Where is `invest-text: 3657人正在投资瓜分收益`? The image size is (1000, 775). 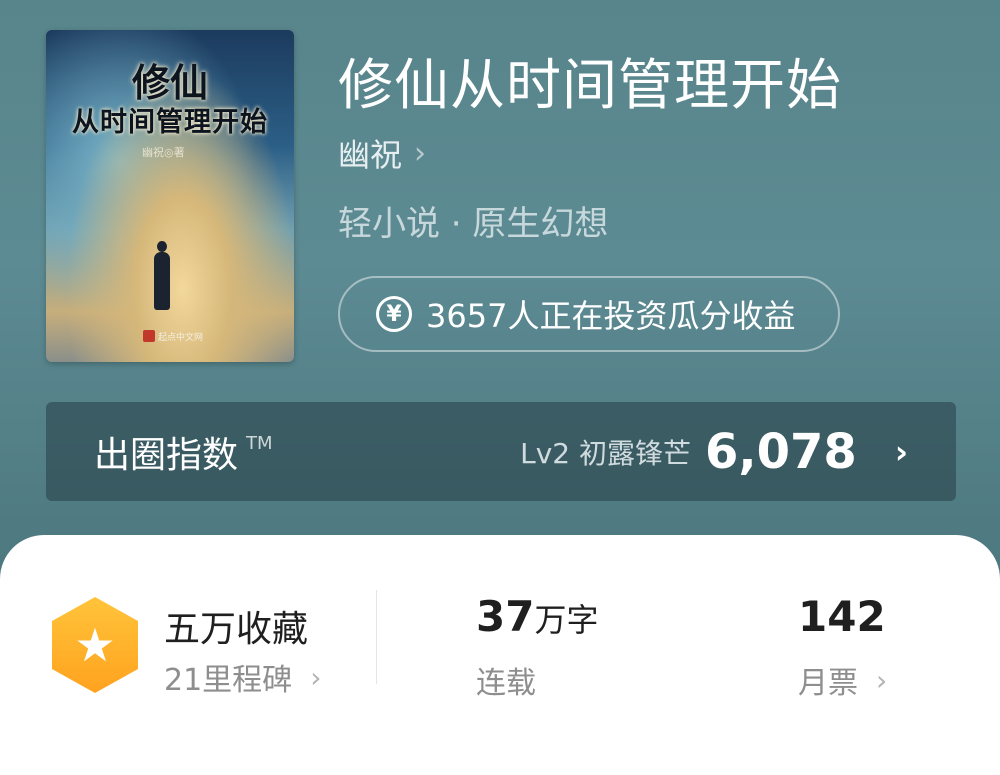 invest-text: 3657人正在投资瓜分收益 is located at coordinates (611, 316).